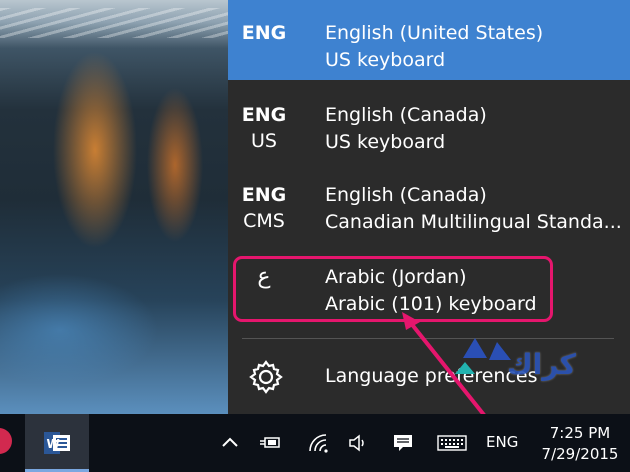  What do you see at coordinates (53, 444) in the screenshot?
I see `word-icon-letter: W` at bounding box center [53, 444].